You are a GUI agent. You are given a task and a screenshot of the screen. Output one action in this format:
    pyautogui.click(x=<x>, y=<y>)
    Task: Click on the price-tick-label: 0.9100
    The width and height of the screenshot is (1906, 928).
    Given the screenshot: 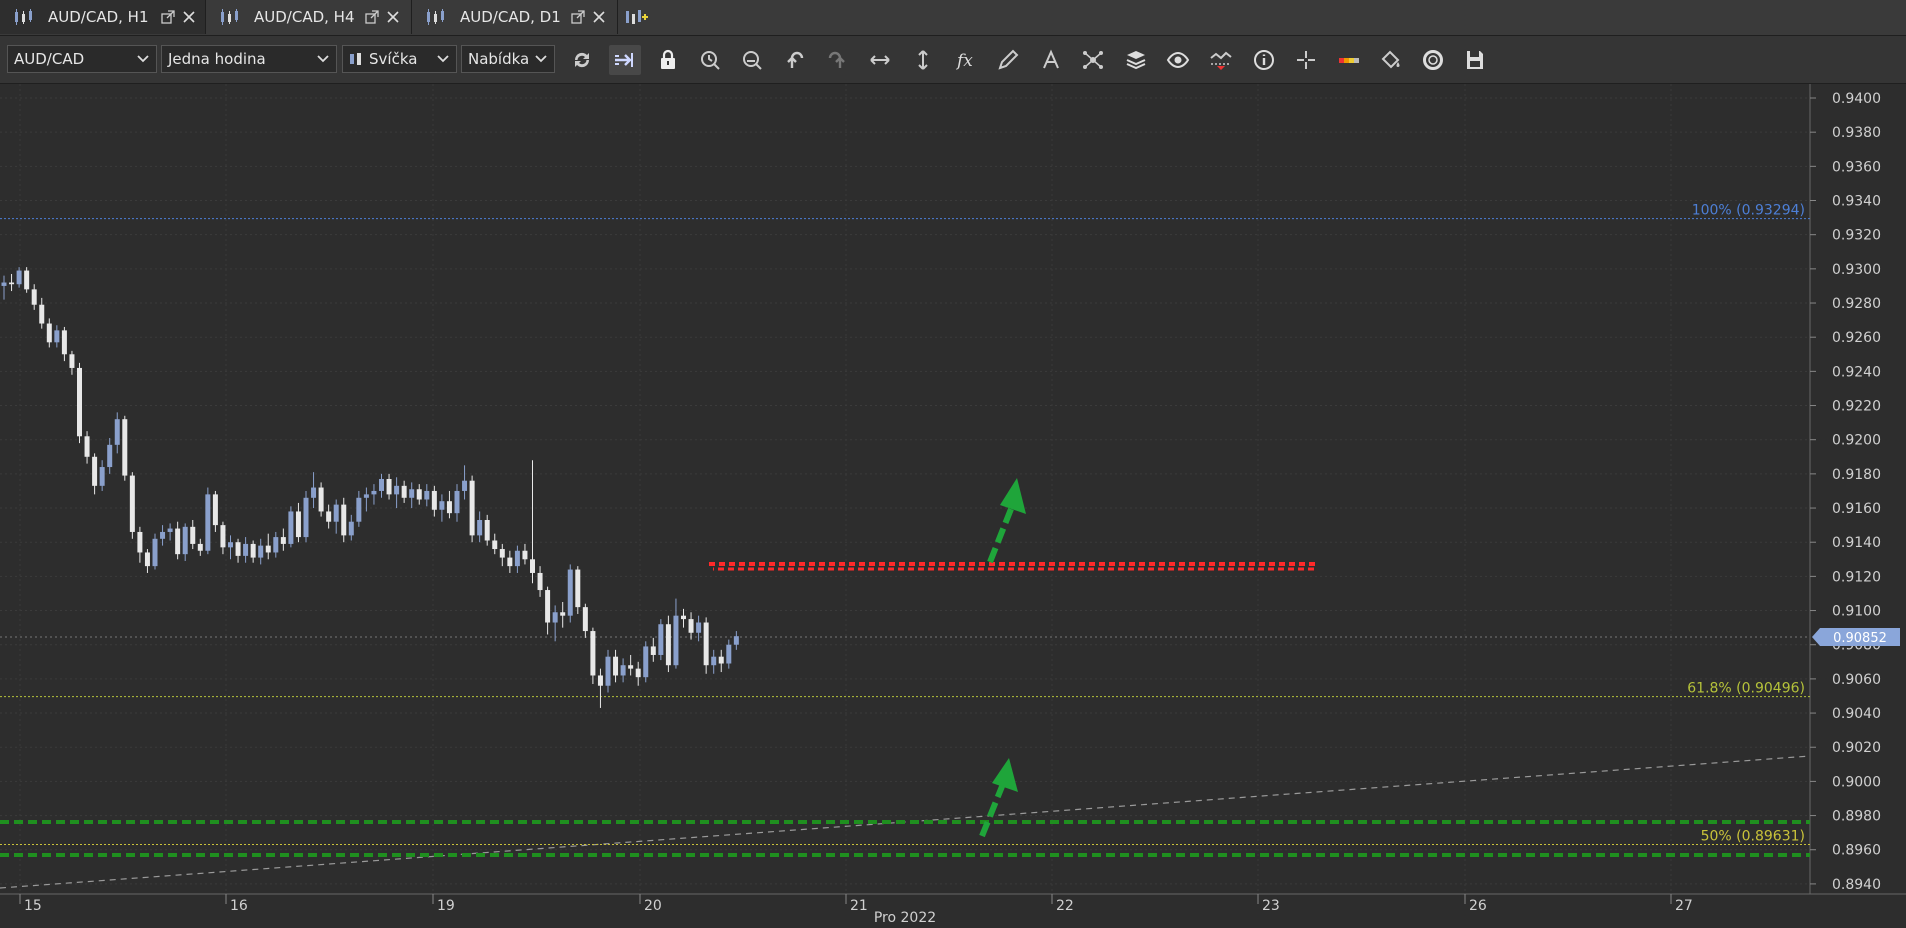 What is the action you would take?
    pyautogui.click(x=1856, y=612)
    